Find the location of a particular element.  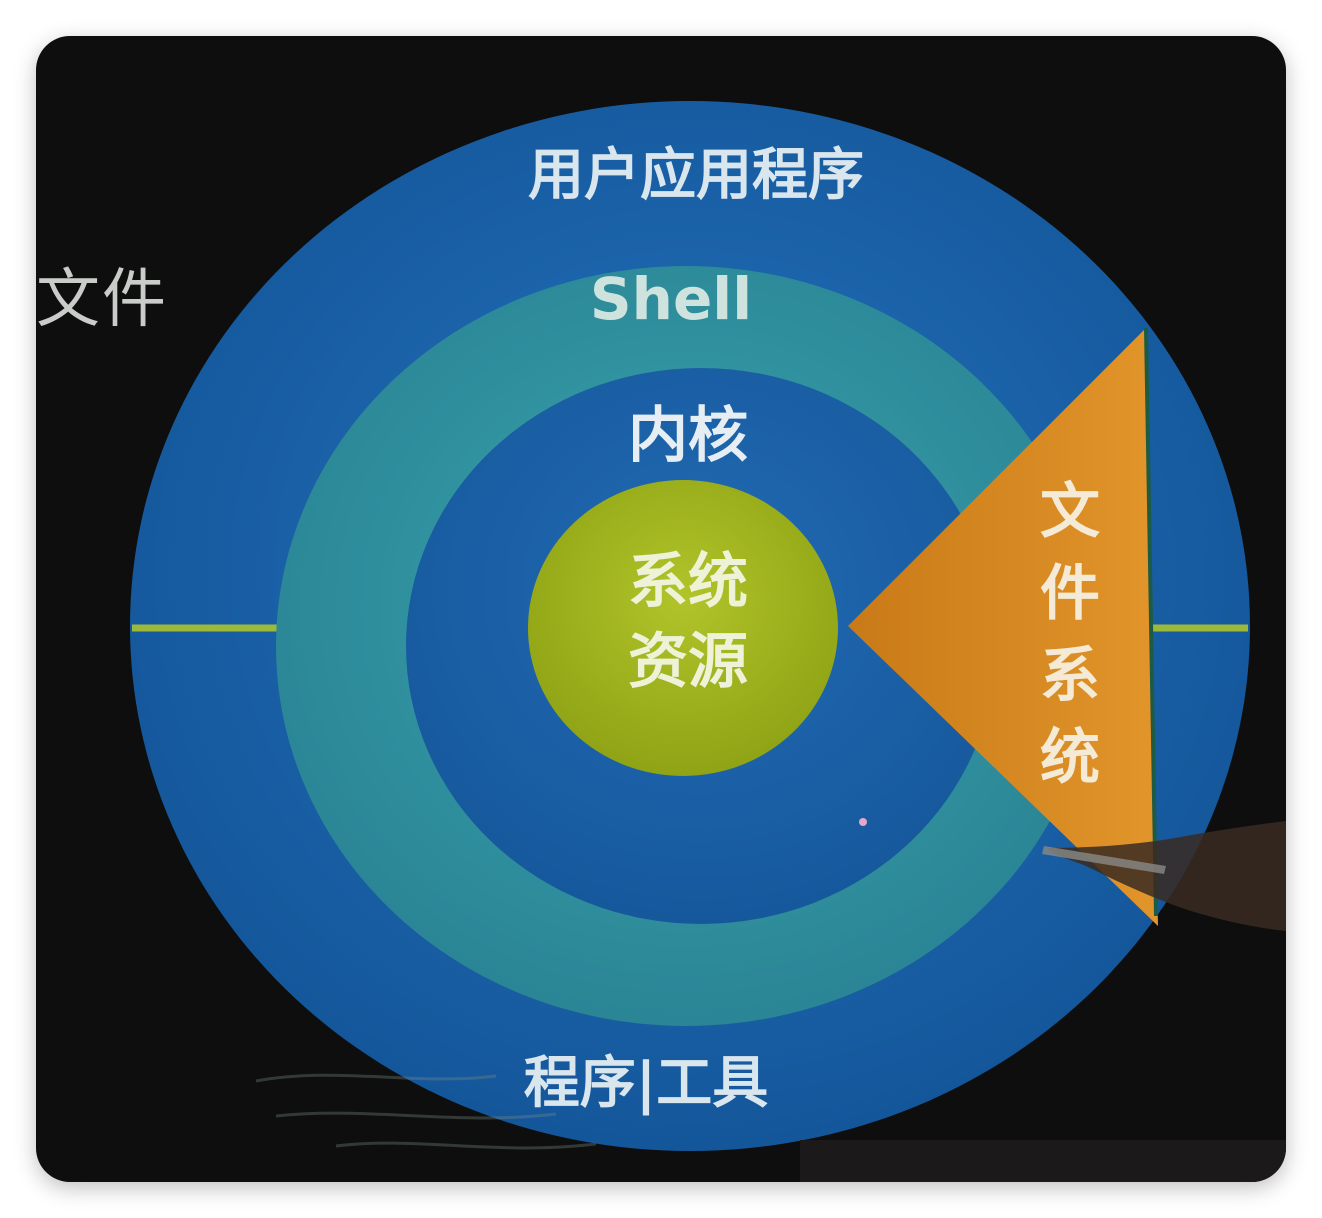

wedge-label-char-4: 统 is located at coordinates (1070, 758).